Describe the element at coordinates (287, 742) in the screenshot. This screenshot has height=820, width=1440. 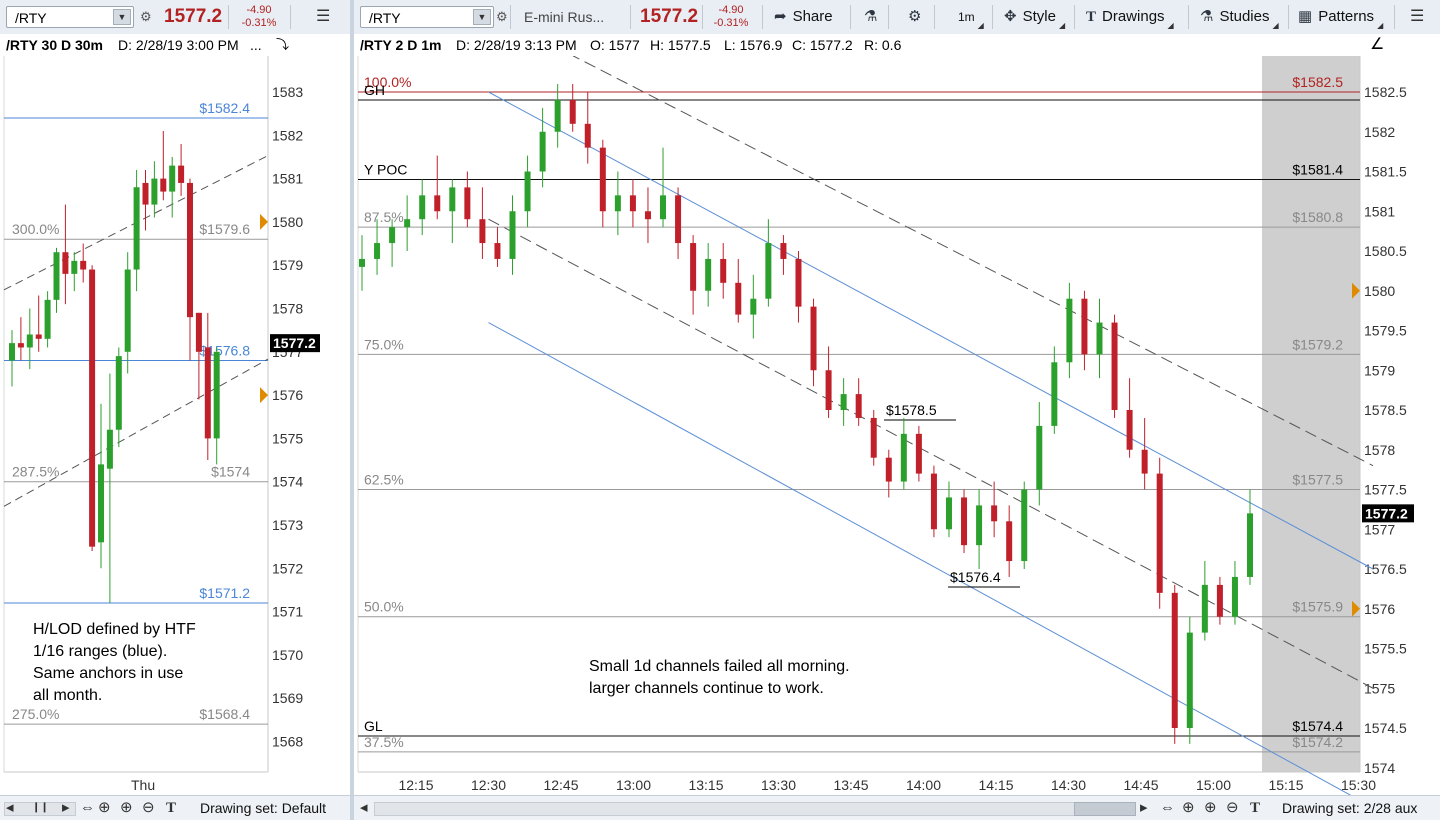
I see `y-tick-label: 1568` at that location.